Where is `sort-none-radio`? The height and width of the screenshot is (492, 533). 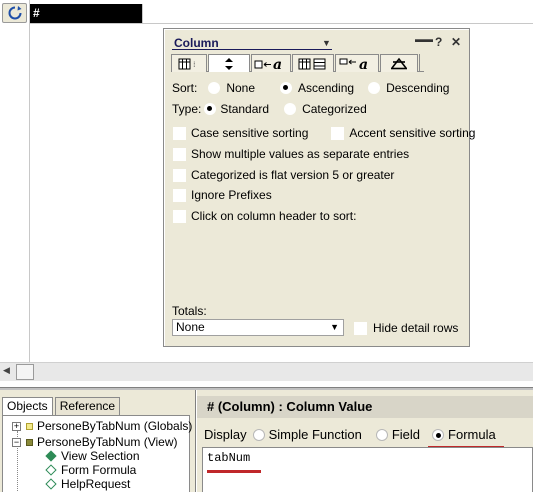
sort-none-radio is located at coordinates (214, 88).